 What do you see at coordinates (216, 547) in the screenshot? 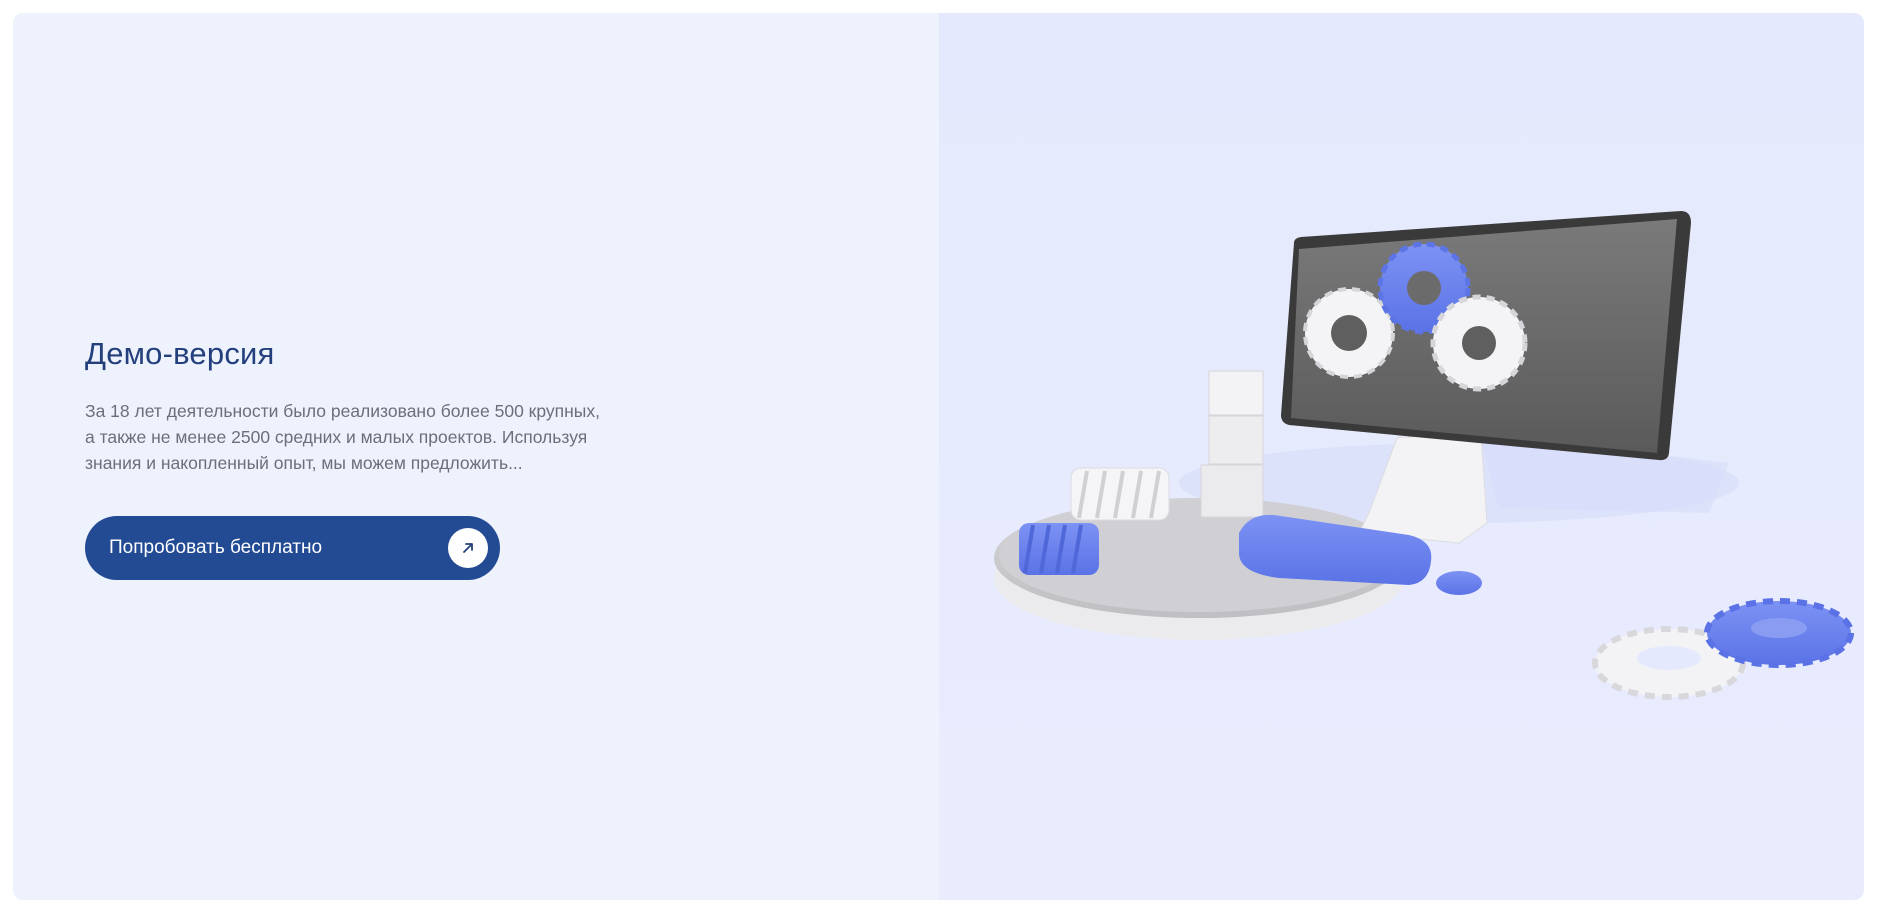
I see `try-free-button-label: Попробовать бесплатно` at bounding box center [216, 547].